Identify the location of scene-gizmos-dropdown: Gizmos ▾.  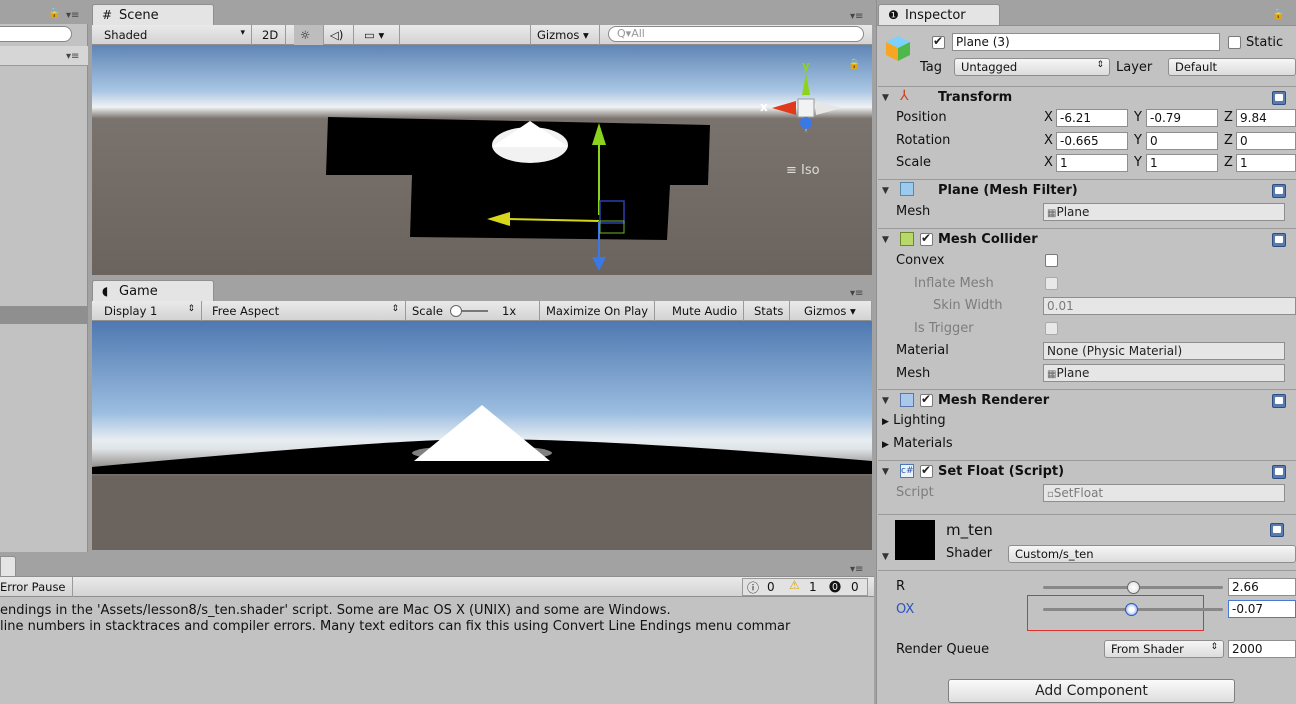
(565, 35).